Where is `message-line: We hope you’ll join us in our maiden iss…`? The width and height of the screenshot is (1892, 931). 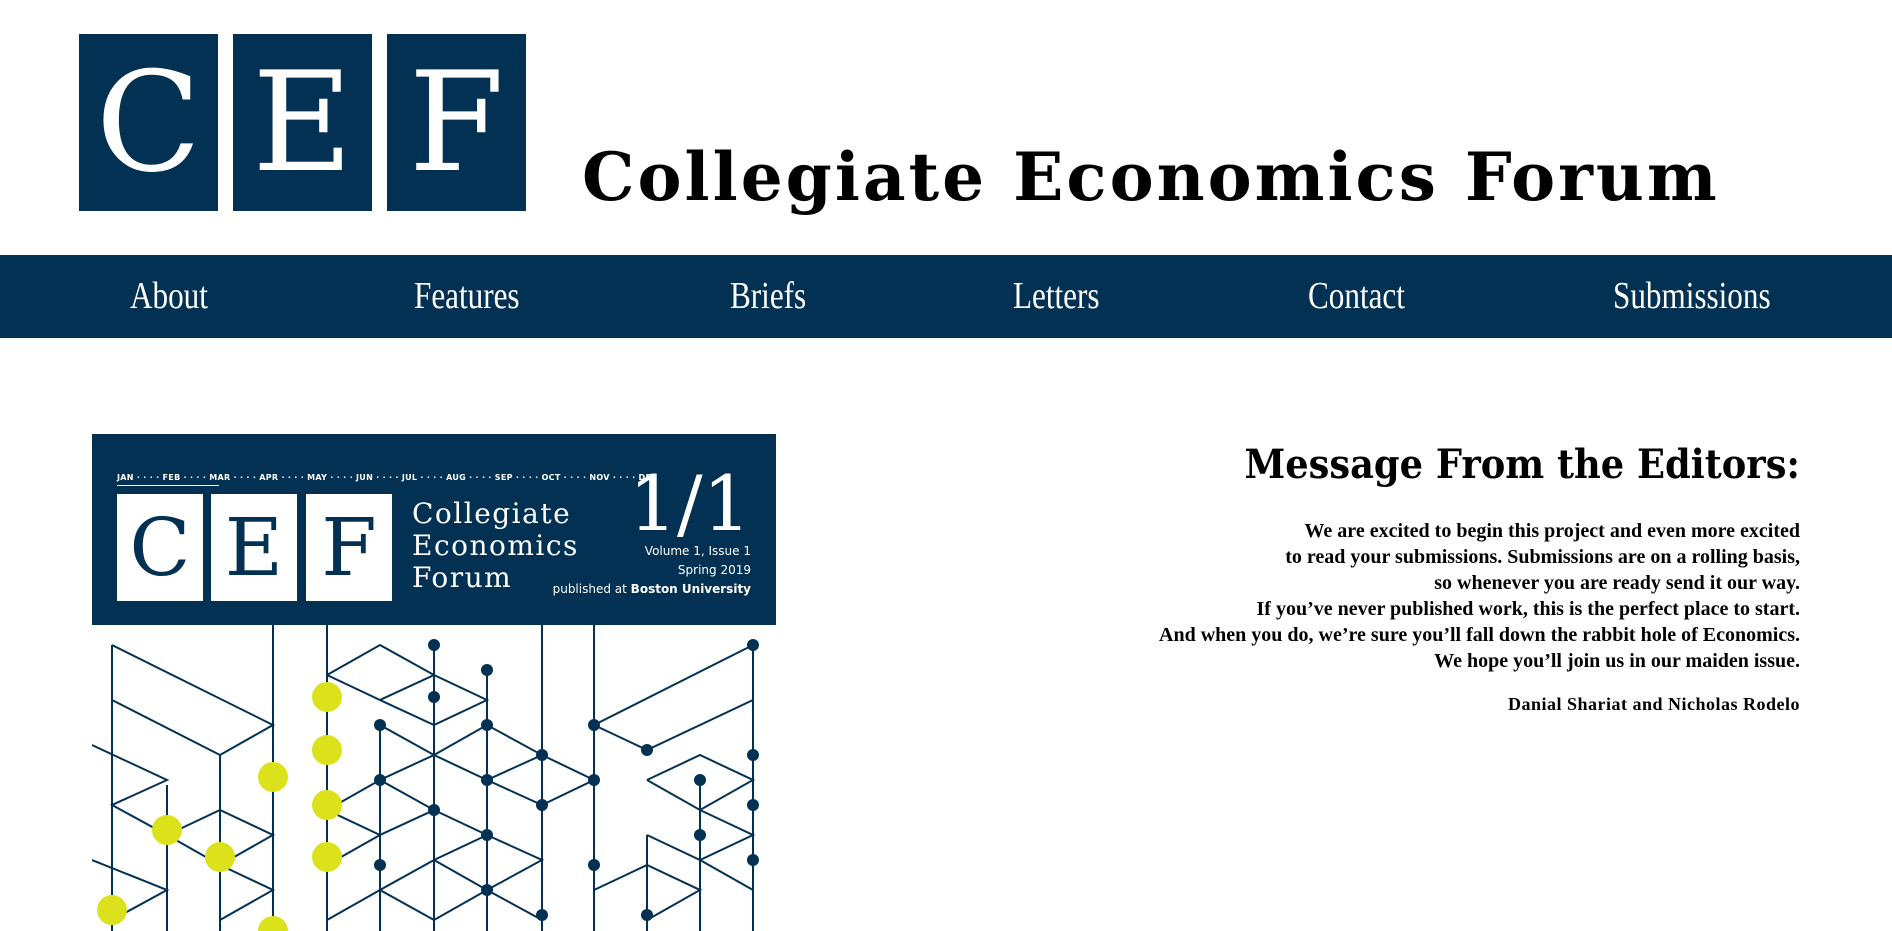 message-line: We hope you’ll join us in our maiden iss… is located at coordinates (1617, 661).